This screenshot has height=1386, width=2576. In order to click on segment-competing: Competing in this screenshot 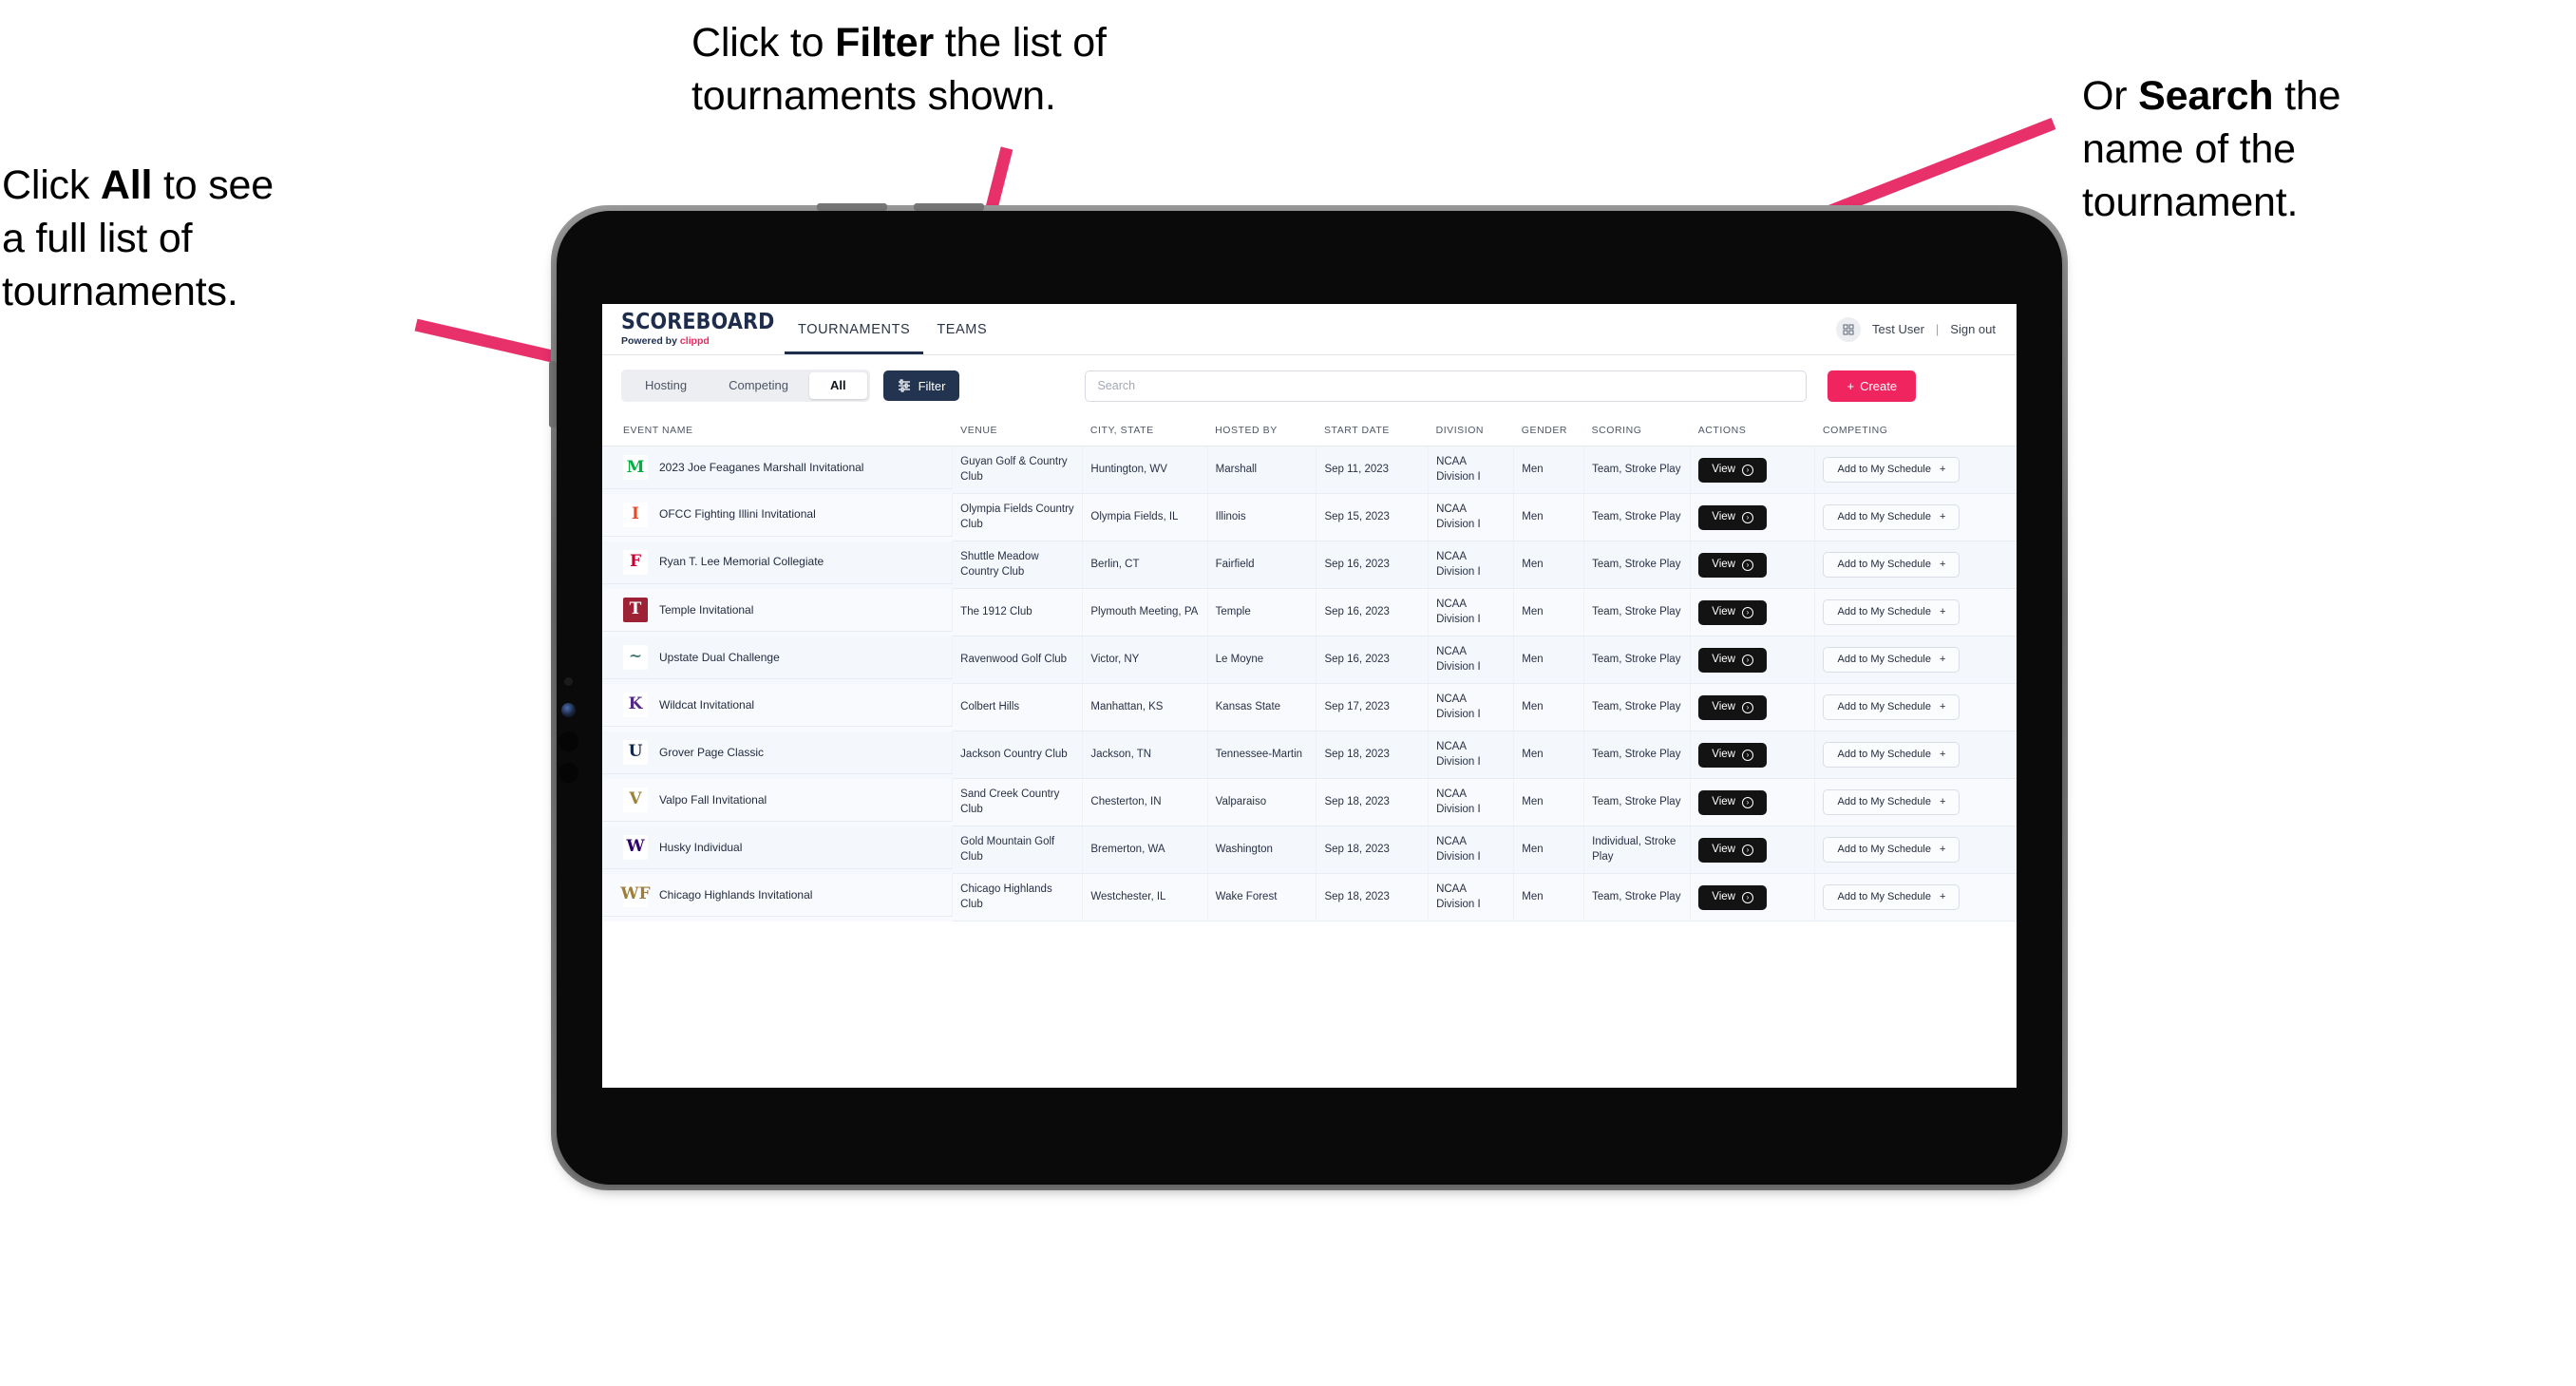, I will do `click(758, 385)`.